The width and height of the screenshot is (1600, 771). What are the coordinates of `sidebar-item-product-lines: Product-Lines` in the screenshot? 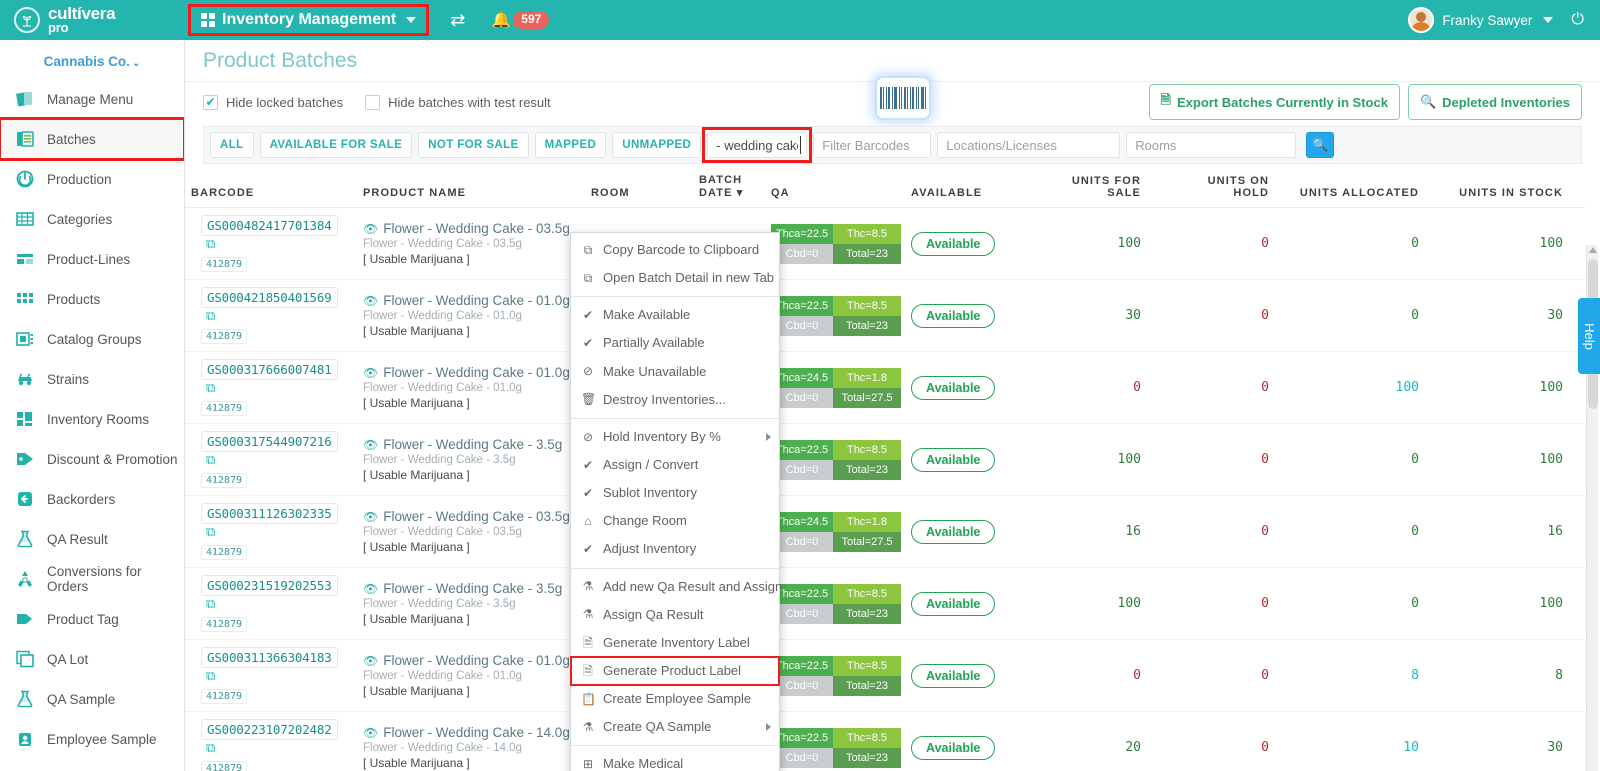 It's located at (92, 259).